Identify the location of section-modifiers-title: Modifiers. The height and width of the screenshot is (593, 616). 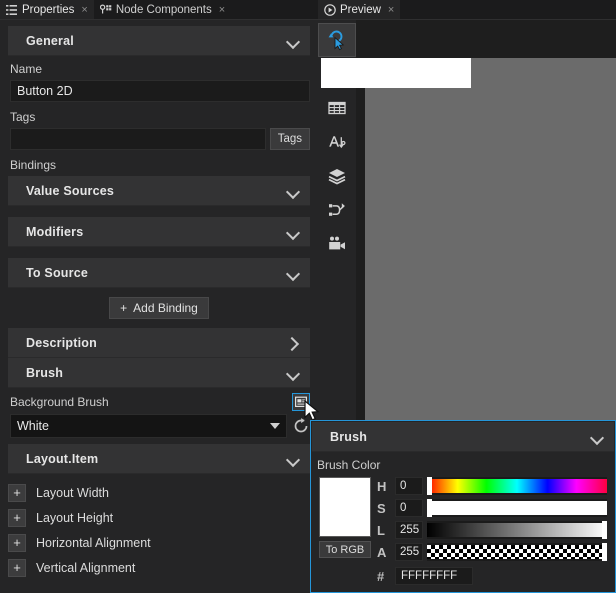
(55, 231).